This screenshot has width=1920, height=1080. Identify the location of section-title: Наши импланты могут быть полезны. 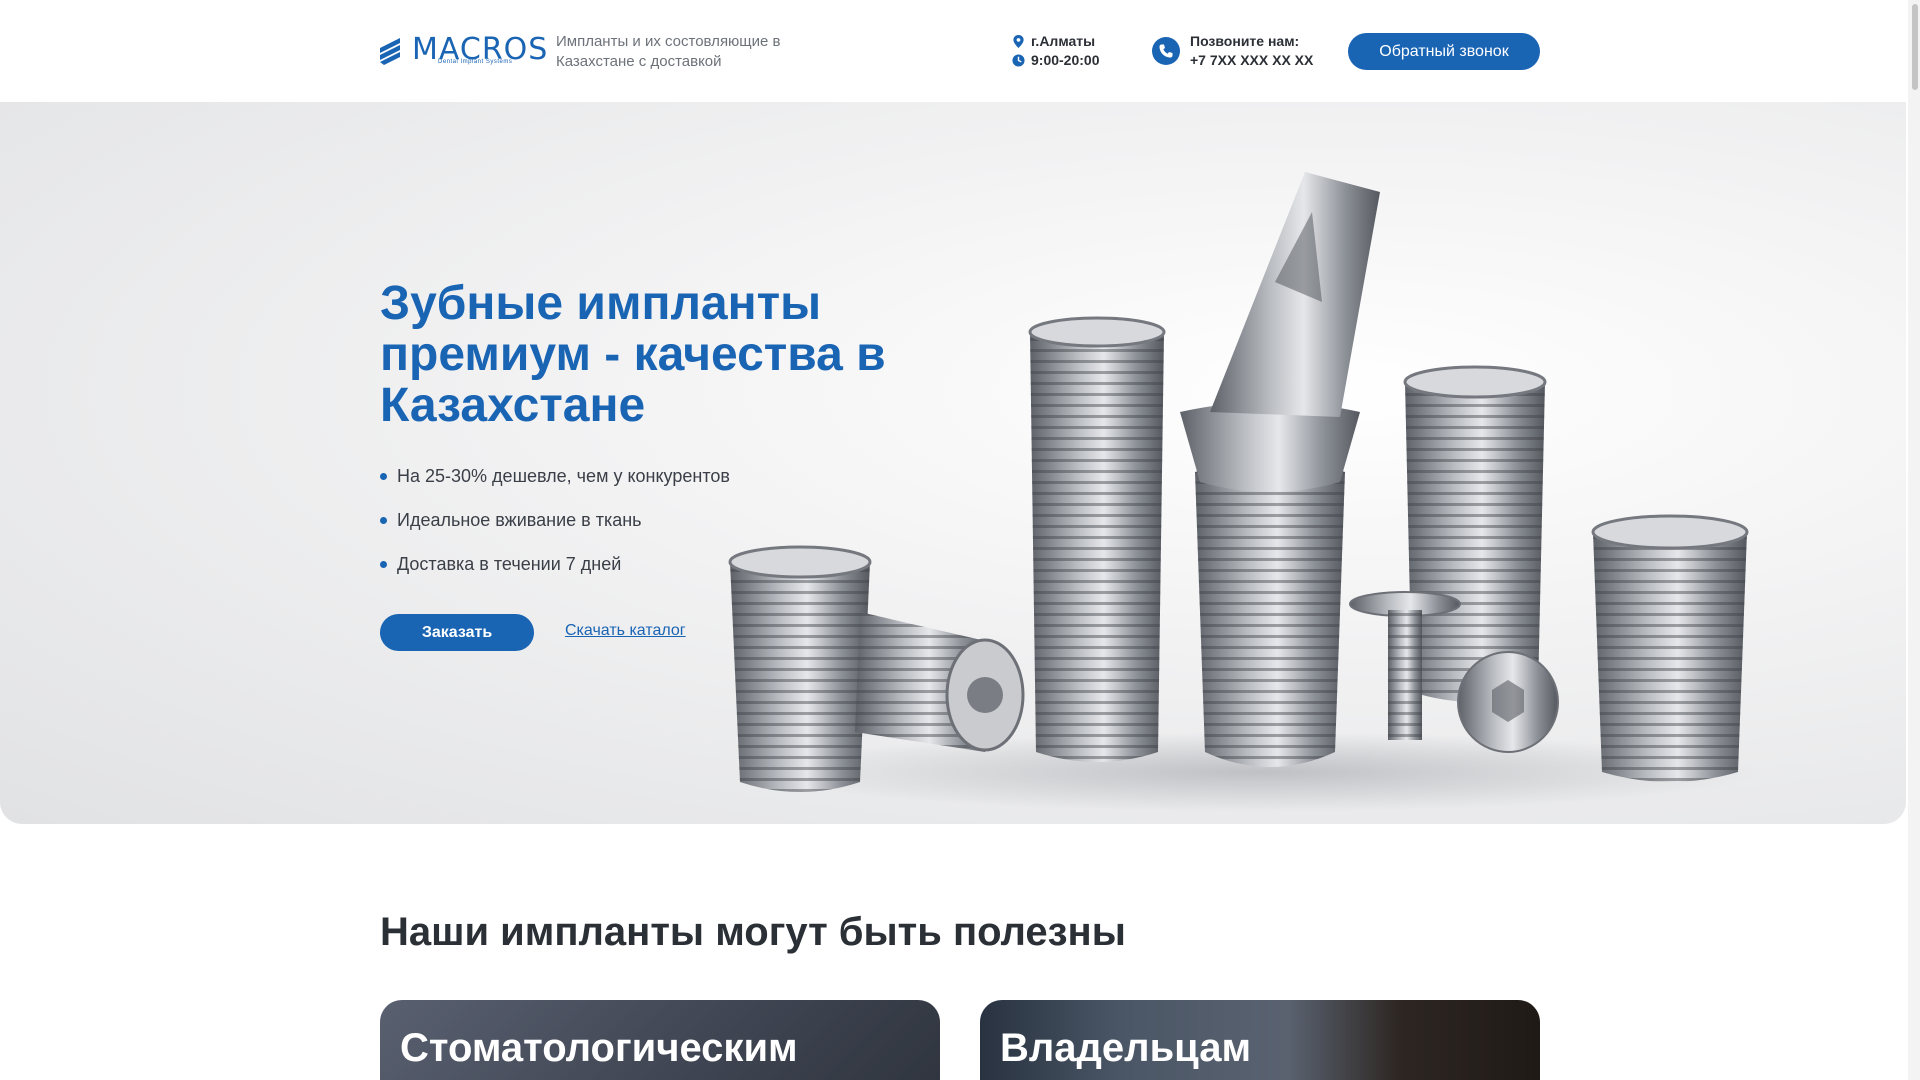
(753, 932).